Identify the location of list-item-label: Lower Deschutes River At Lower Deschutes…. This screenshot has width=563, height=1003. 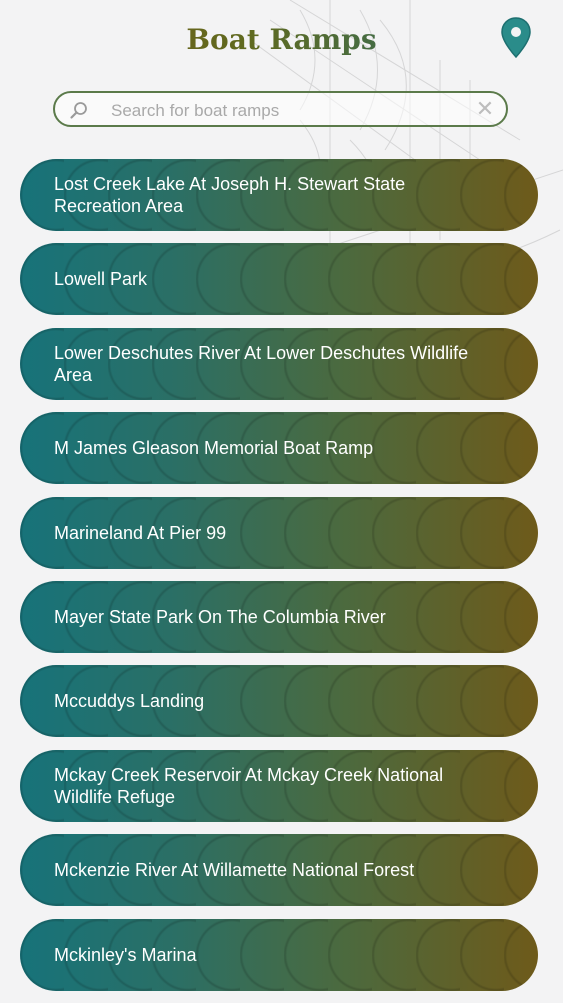
(261, 363).